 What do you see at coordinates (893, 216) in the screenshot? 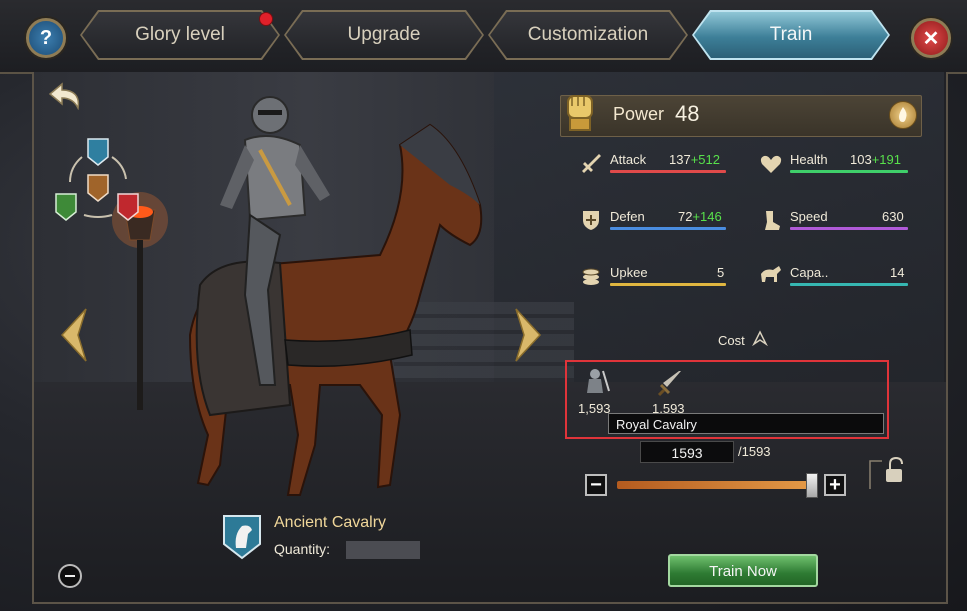
I see `speed-value: 630` at bounding box center [893, 216].